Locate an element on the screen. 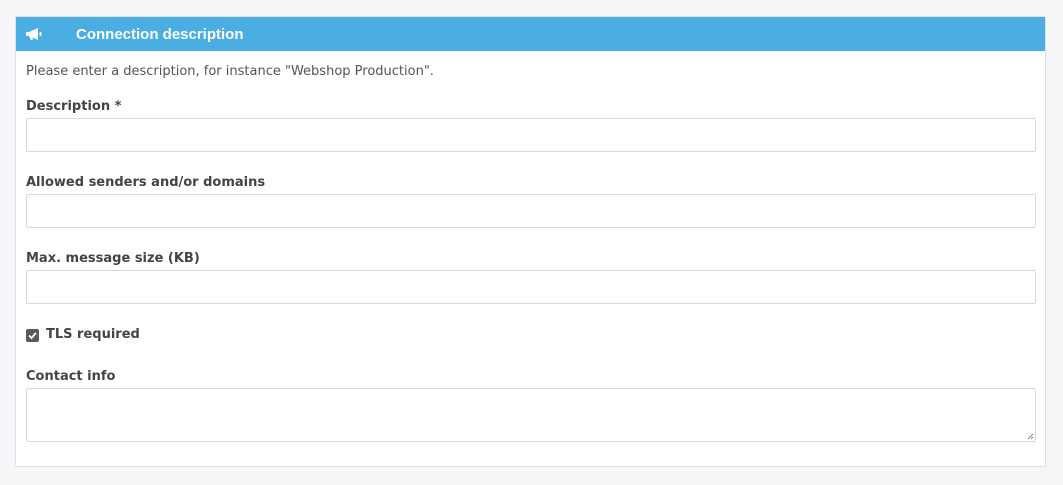  max-message-size-label: Max. message size (KB) is located at coordinates (113, 258).